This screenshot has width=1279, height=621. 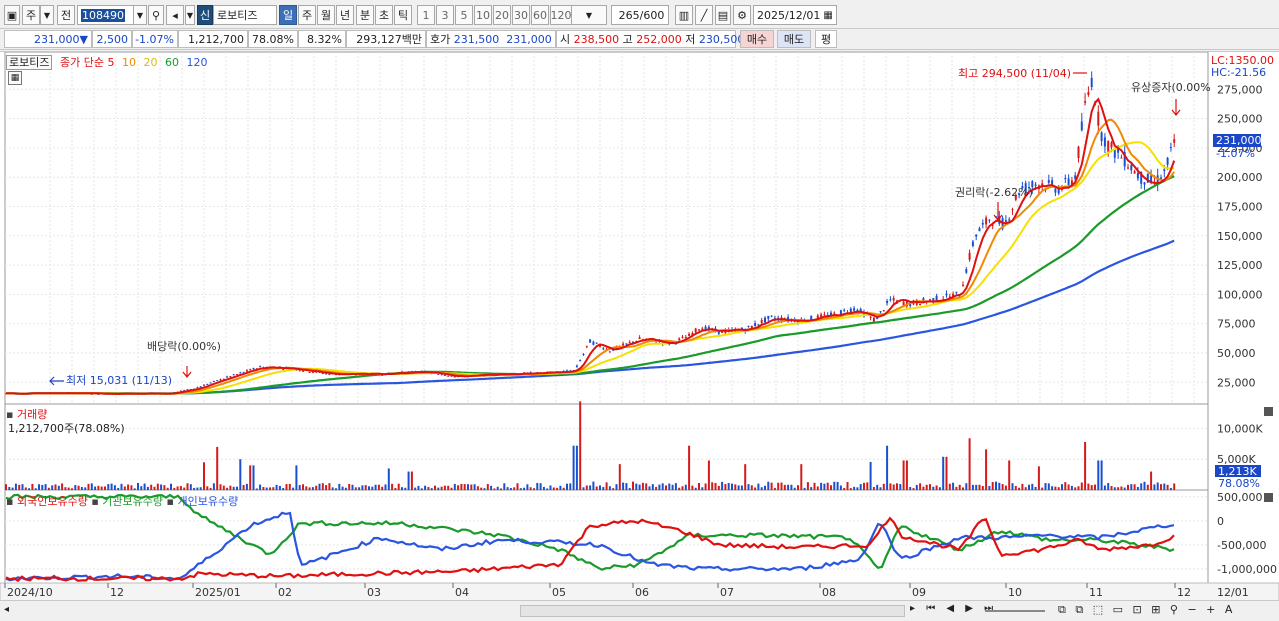 I want to click on interval-button-60: 60, so click(x=540, y=15).